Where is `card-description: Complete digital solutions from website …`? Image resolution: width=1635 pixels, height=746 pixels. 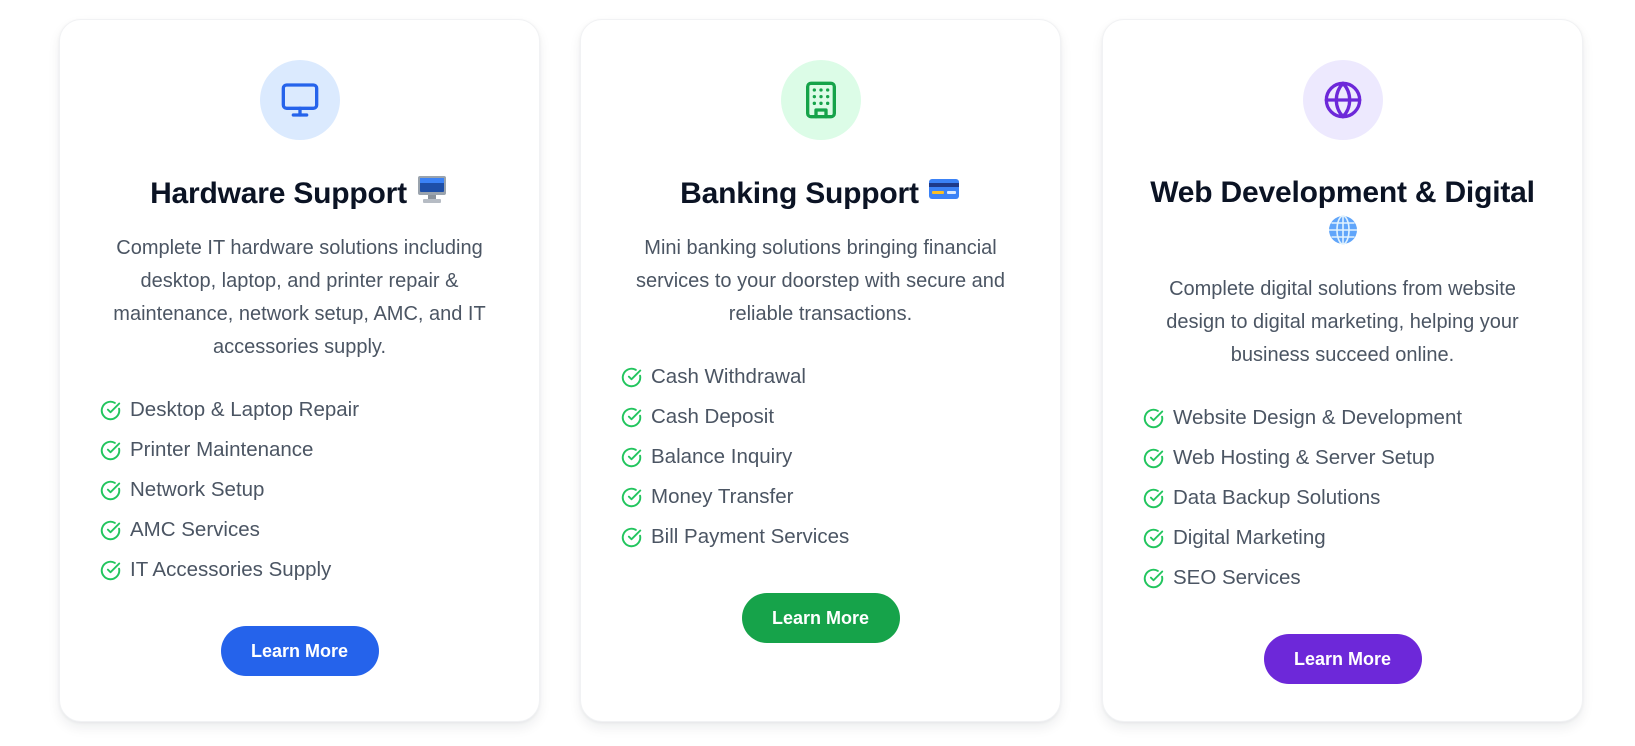
card-description: Complete digital solutions from website … is located at coordinates (1342, 322).